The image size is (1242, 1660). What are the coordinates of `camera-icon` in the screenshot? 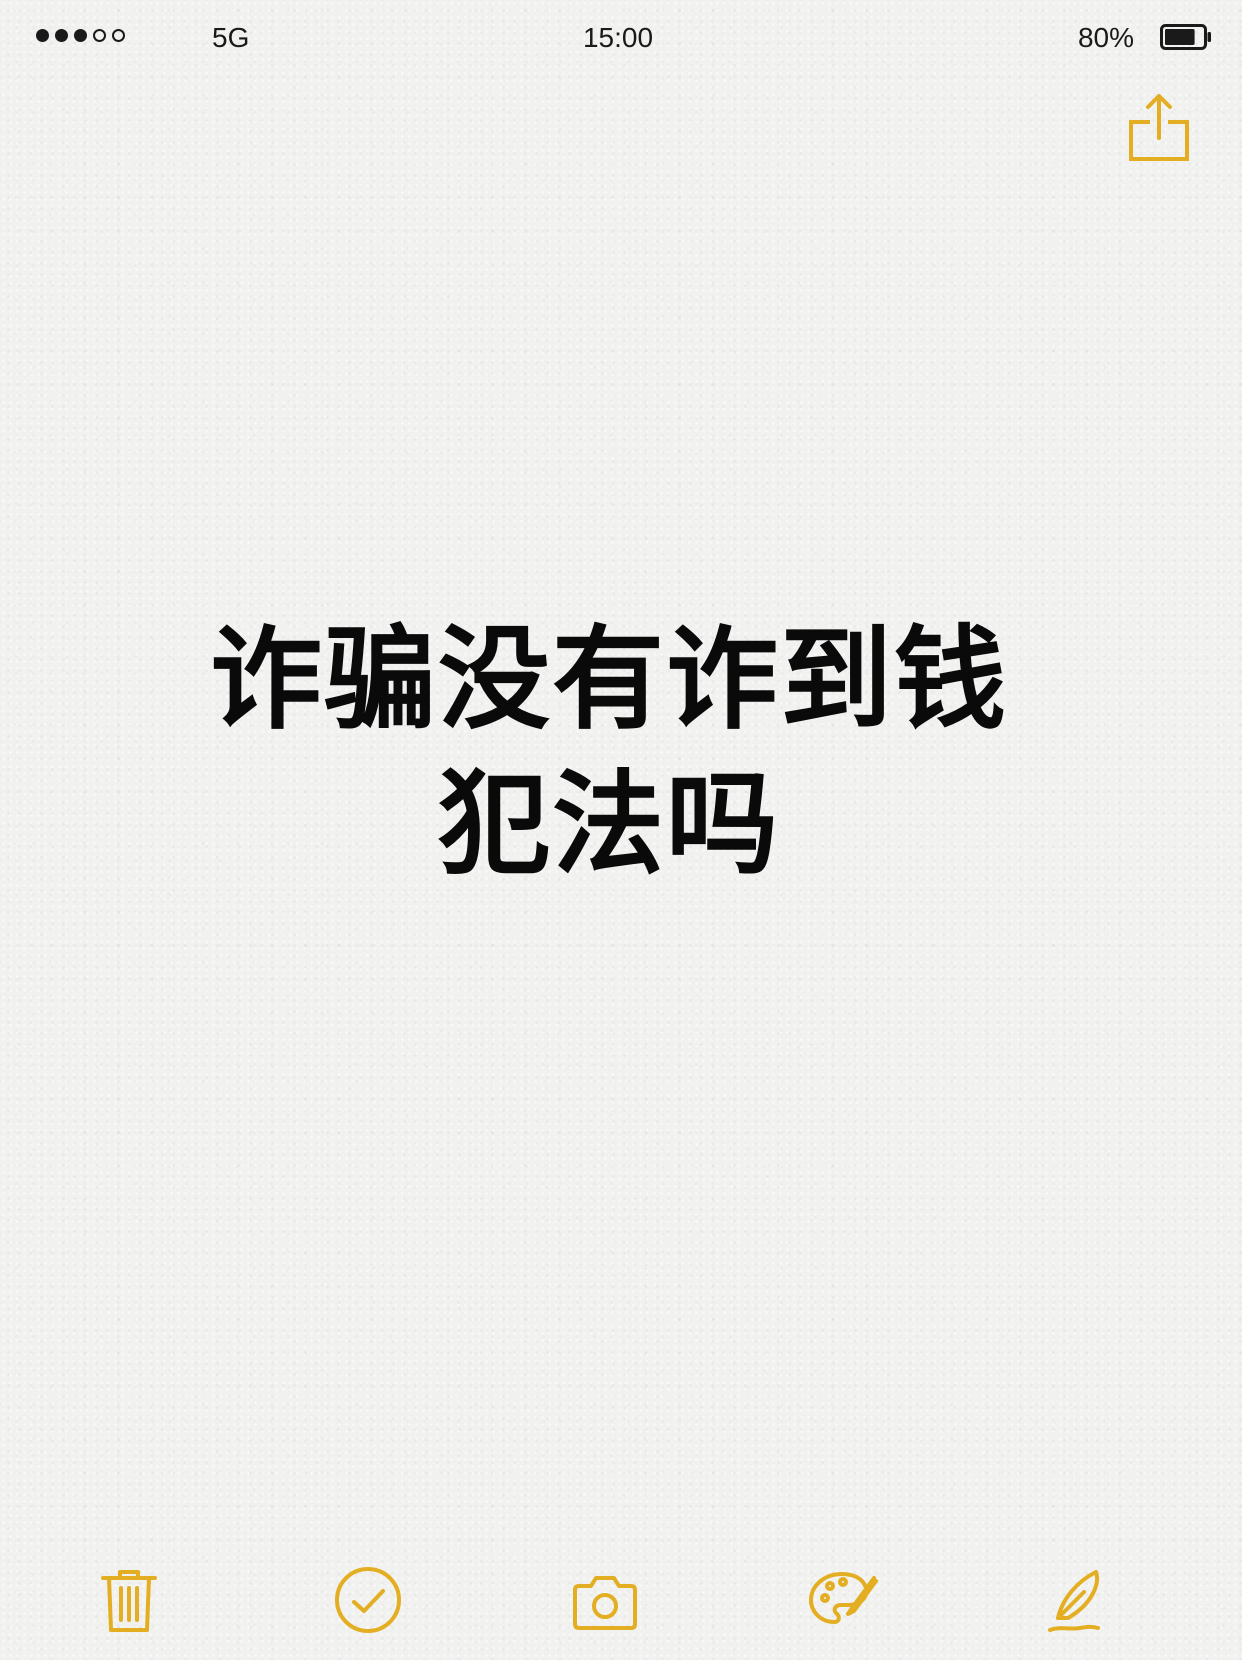 It's located at (605, 1603).